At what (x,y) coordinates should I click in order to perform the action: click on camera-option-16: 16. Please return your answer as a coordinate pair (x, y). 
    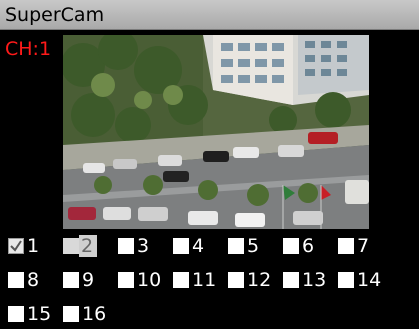
    Looking at the image, I should click on (84, 314).